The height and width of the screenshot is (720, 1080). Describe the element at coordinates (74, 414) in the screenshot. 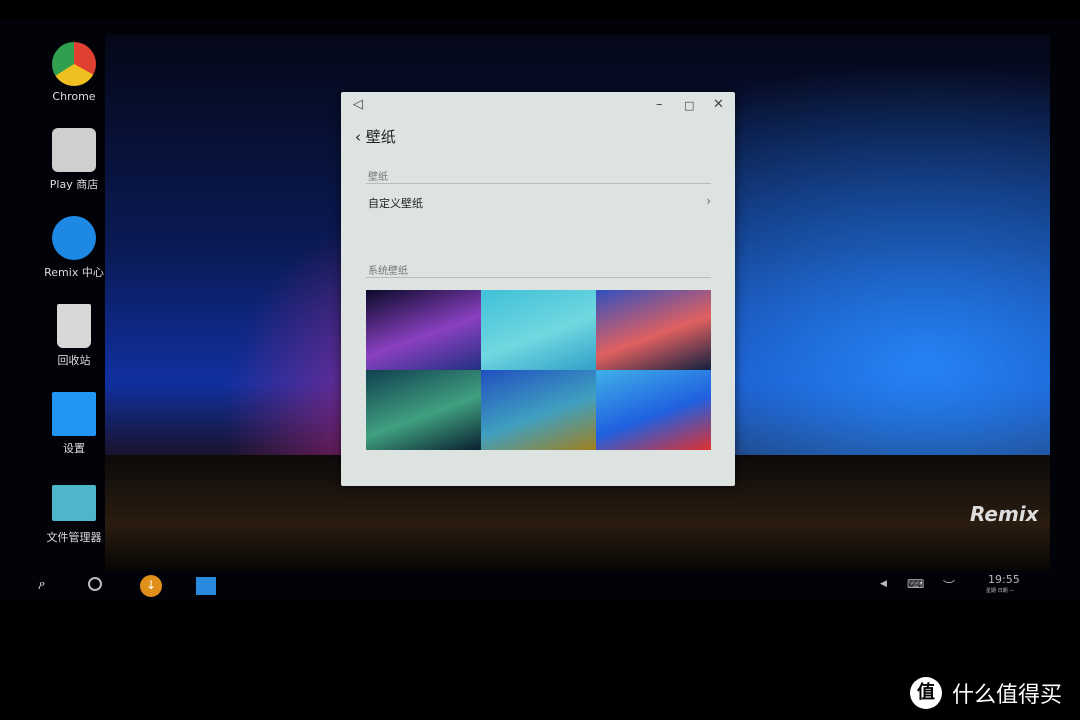

I see `settings-icon` at that location.